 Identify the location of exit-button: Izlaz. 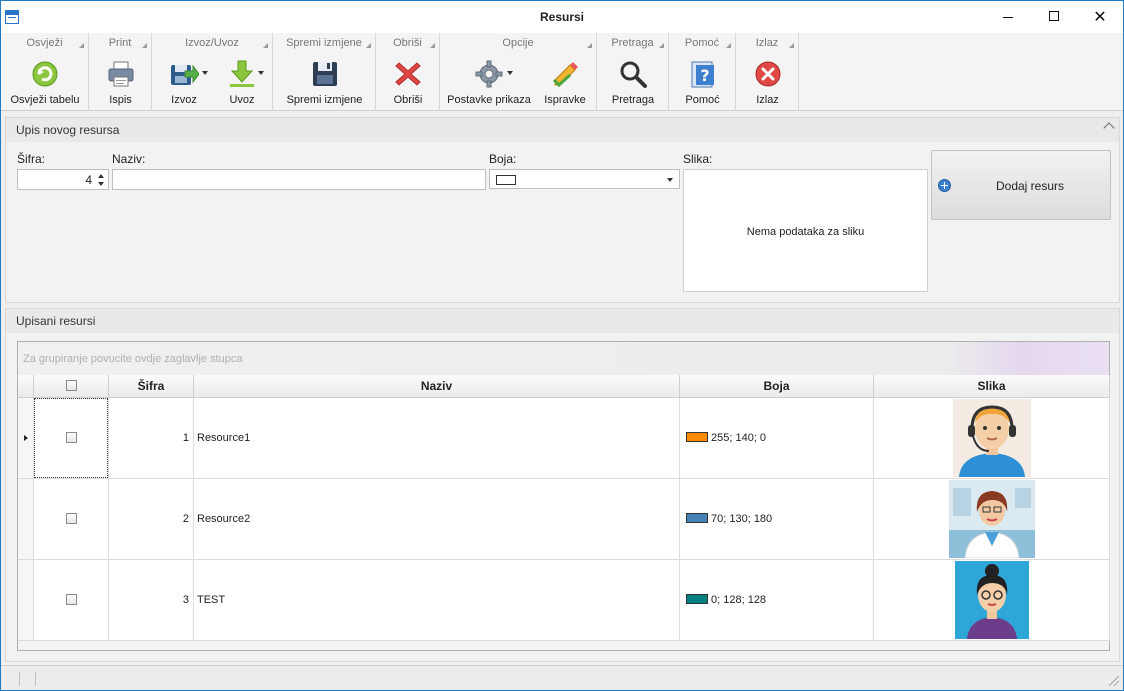
(767, 83).